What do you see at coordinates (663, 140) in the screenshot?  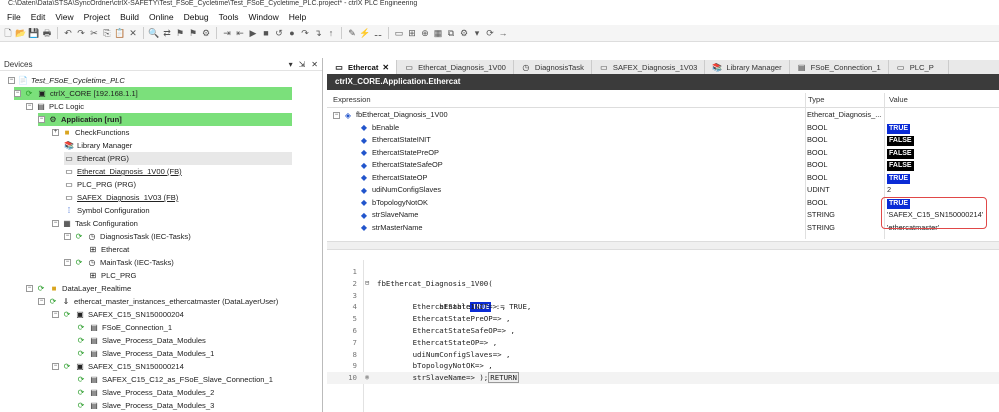 I see `watch-row: ◆ EthercatStateINIT BOOL FALSE` at bounding box center [663, 140].